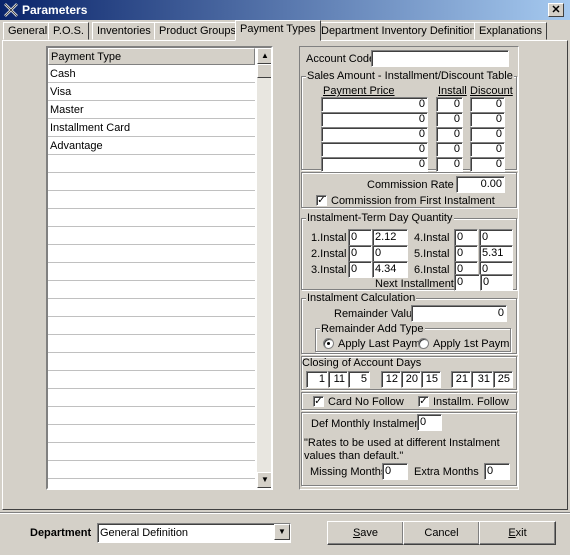 This screenshot has height=555, width=570. Describe the element at coordinates (328, 343) in the screenshot. I see `apply-last-radio` at that location.